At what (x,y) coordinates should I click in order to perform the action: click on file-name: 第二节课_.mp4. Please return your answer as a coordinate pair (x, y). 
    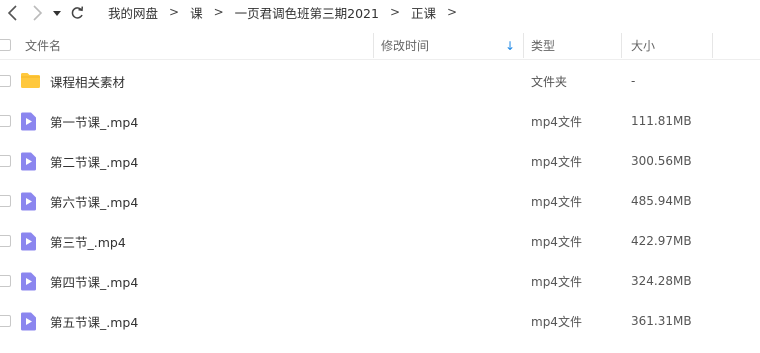
    Looking at the image, I should click on (94, 161).